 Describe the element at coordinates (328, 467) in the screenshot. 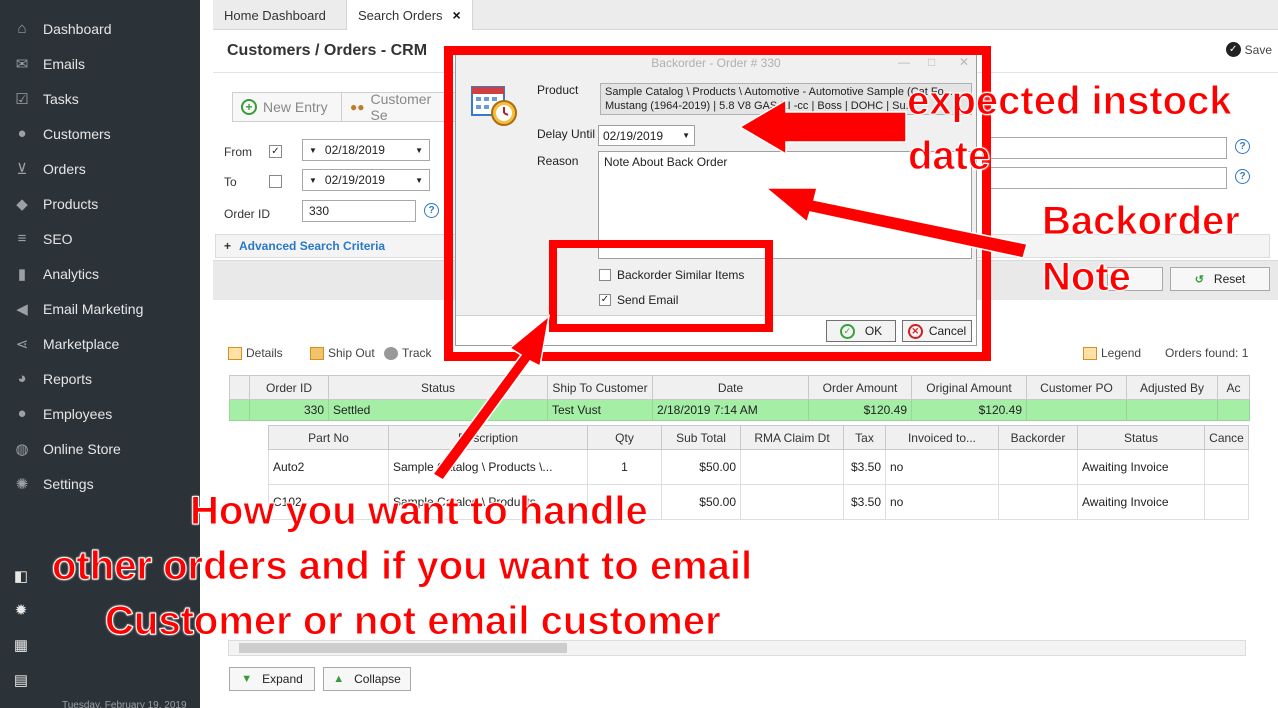

I see `table-cell: Auto2` at that location.